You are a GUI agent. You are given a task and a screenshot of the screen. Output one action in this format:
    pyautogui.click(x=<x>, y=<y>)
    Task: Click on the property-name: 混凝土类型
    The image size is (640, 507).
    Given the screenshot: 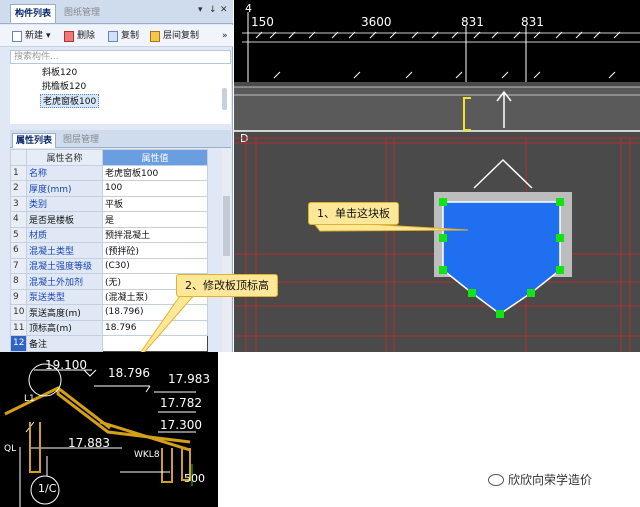 What is the action you would take?
    pyautogui.click(x=64, y=250)
    